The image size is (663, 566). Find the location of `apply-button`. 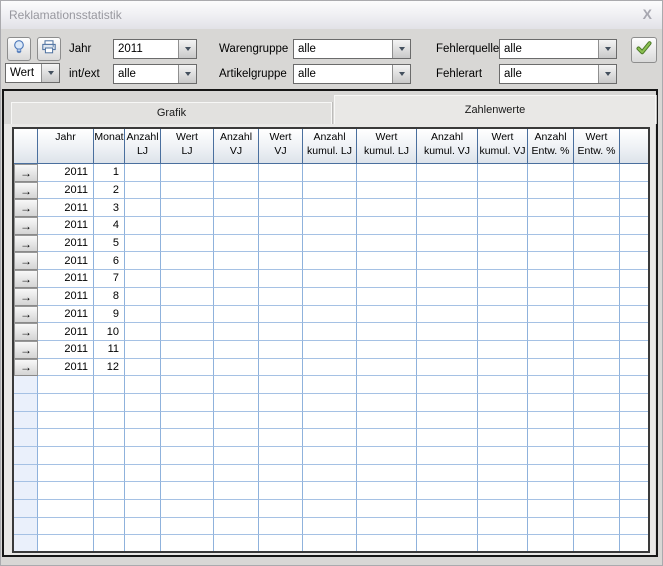

apply-button is located at coordinates (644, 50).